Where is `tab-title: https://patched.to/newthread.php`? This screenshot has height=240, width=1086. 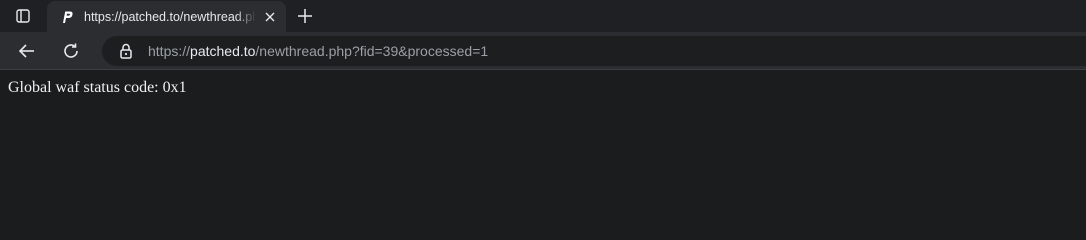
tab-title: https://patched.to/newthread.php is located at coordinates (170, 17).